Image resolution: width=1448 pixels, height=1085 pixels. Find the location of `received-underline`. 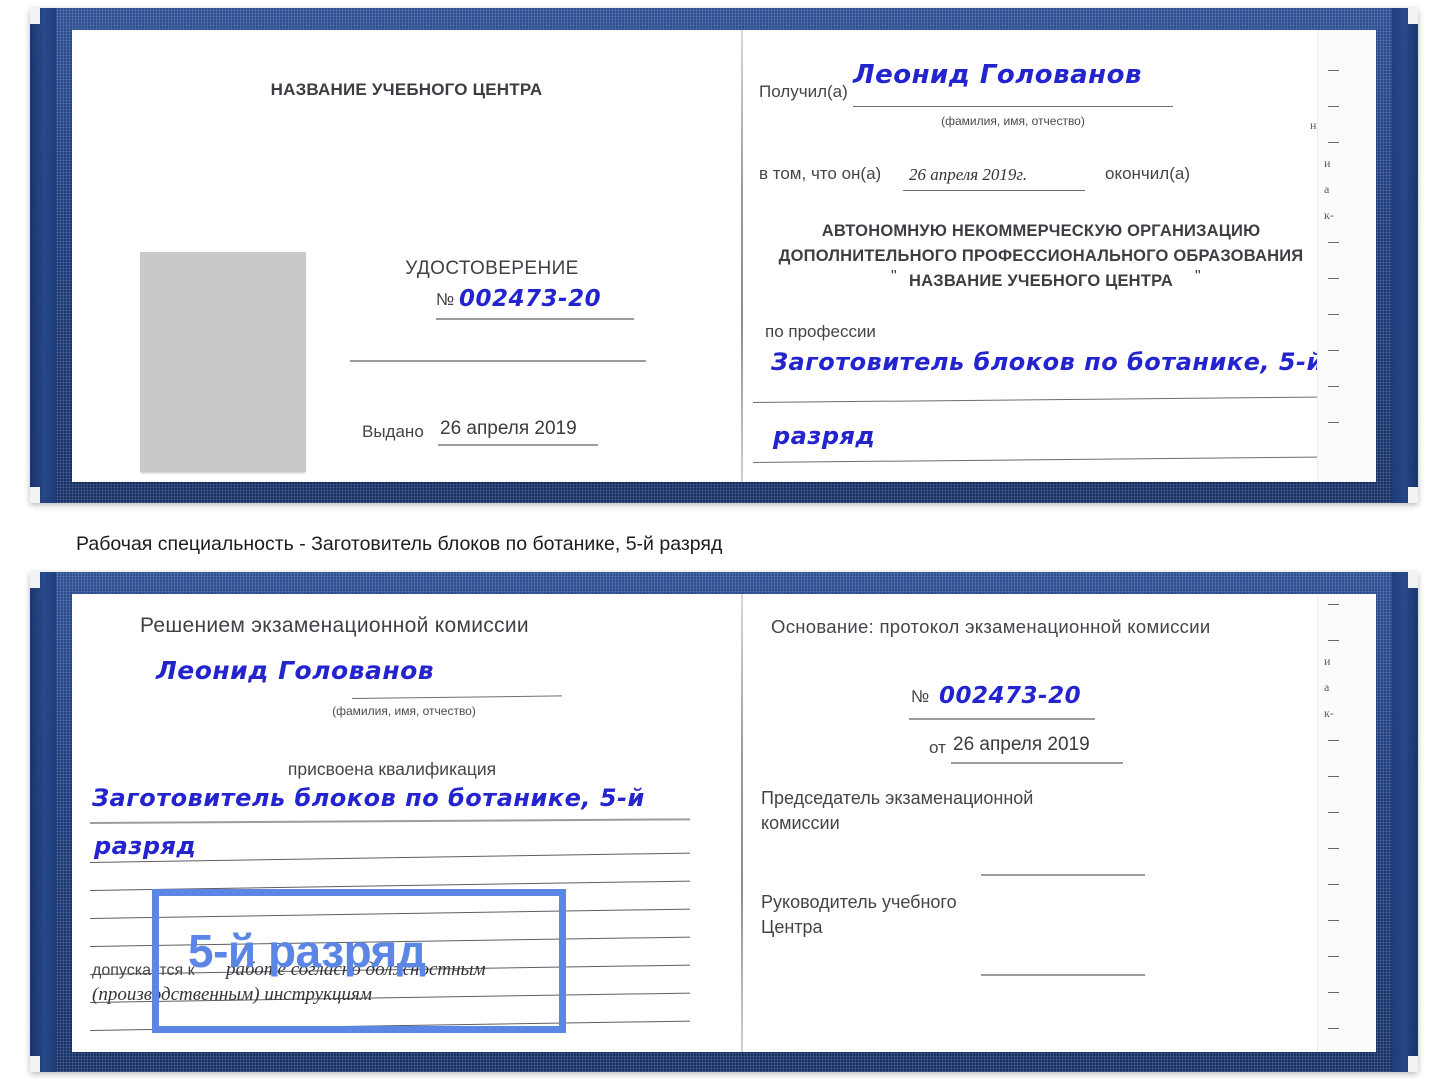

received-underline is located at coordinates (1013, 106).